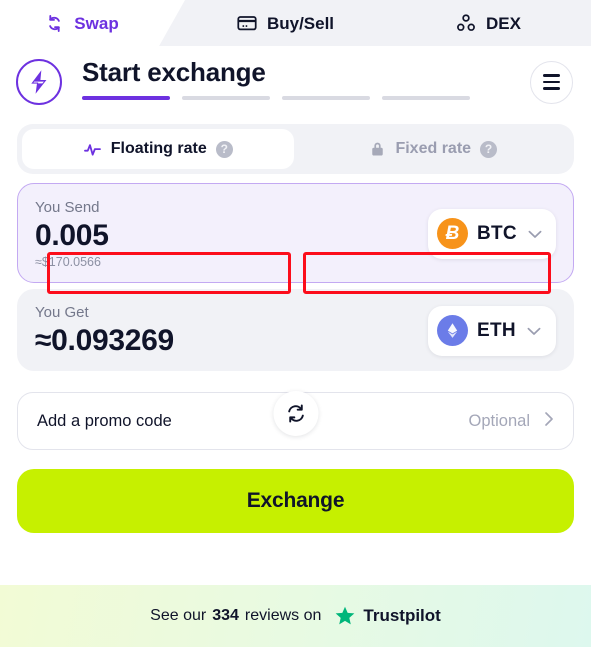 This screenshot has width=591, height=647. I want to click on ethereum-icon, so click(452, 330).